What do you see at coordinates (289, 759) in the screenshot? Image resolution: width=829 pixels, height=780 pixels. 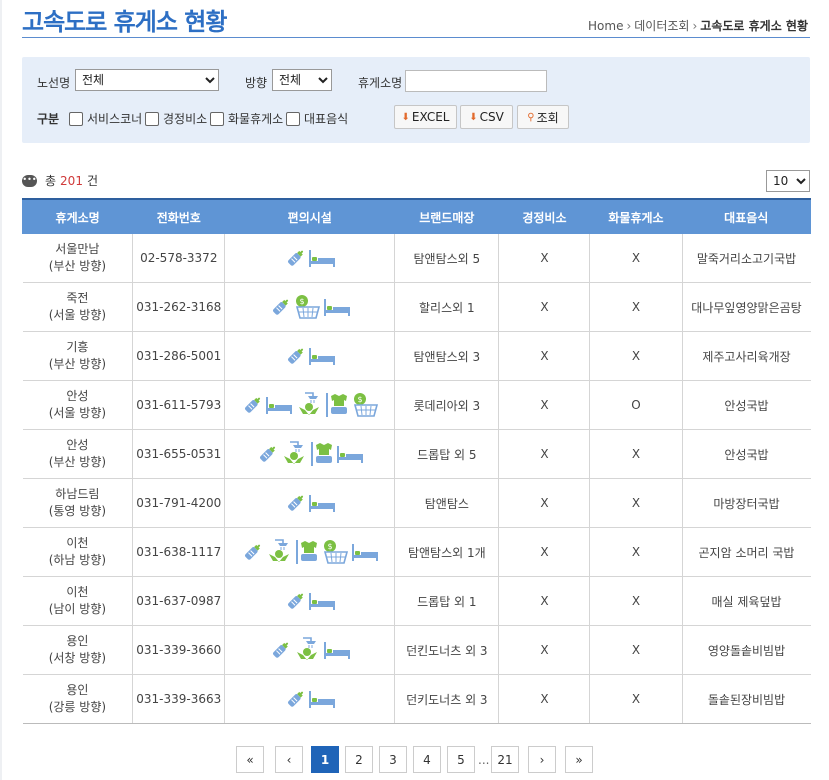 I see `prev-page-button: ‹` at bounding box center [289, 759].